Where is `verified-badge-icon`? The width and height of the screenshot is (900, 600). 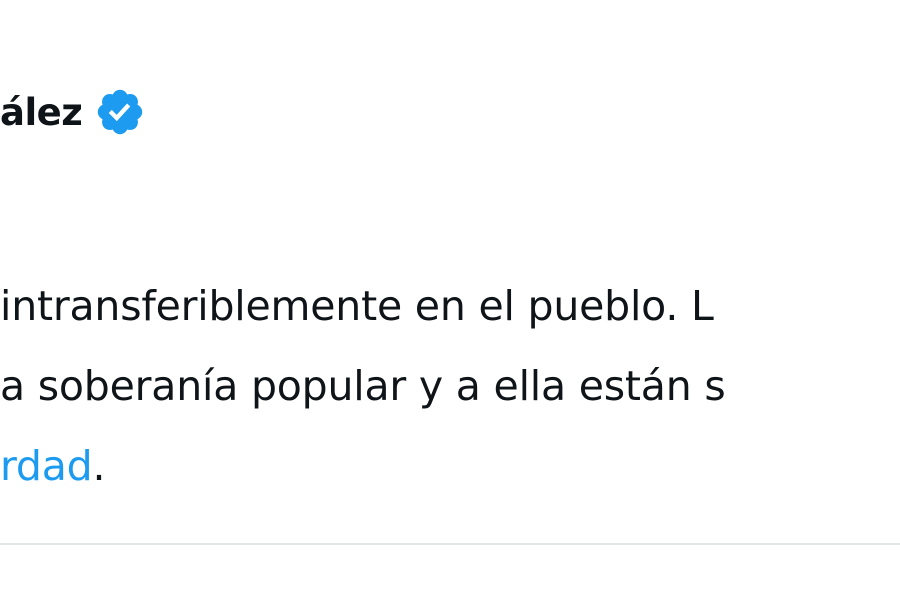 verified-badge-icon is located at coordinates (120, 112).